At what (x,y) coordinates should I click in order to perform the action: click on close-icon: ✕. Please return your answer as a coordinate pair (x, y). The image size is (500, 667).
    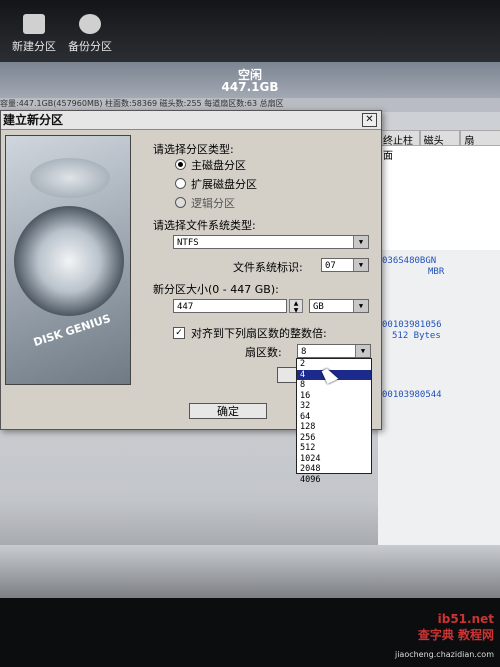
    Looking at the image, I should click on (369, 120).